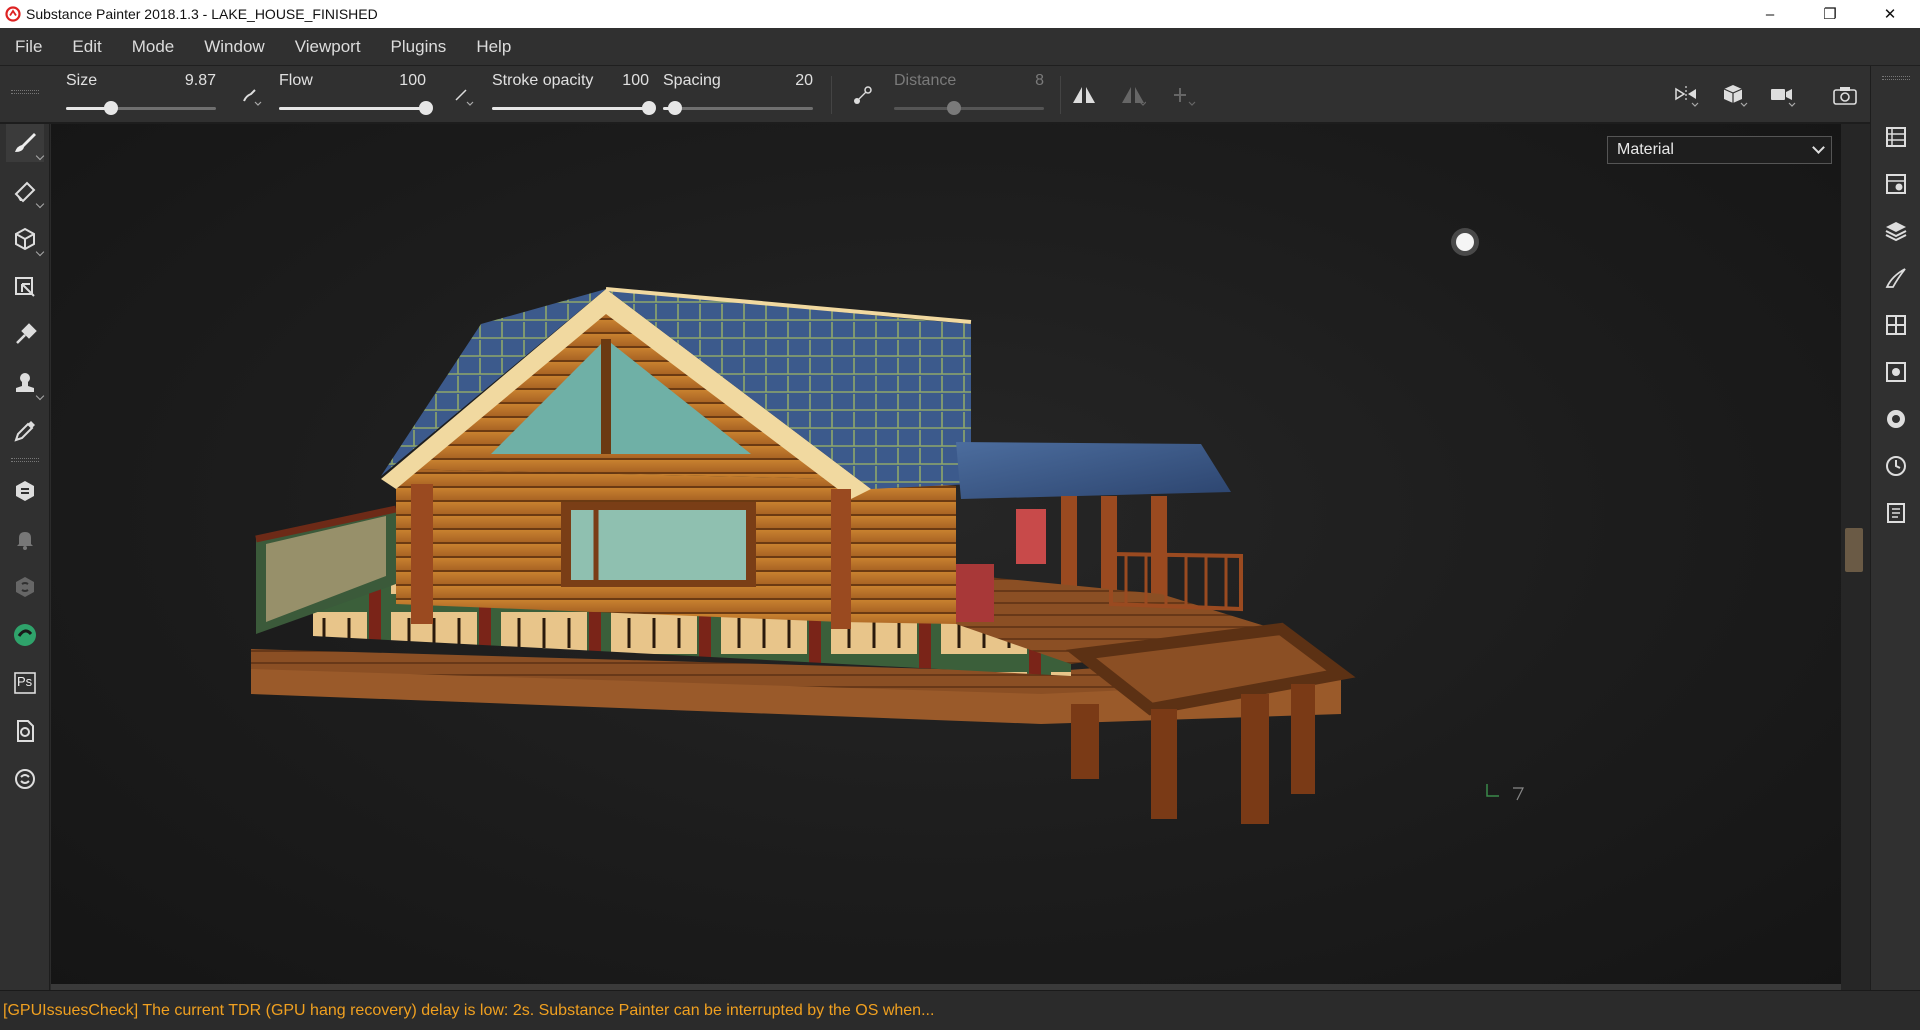 The image size is (1920, 1030). Describe the element at coordinates (1818, 147) in the screenshot. I see `chevron-down-icon` at that location.